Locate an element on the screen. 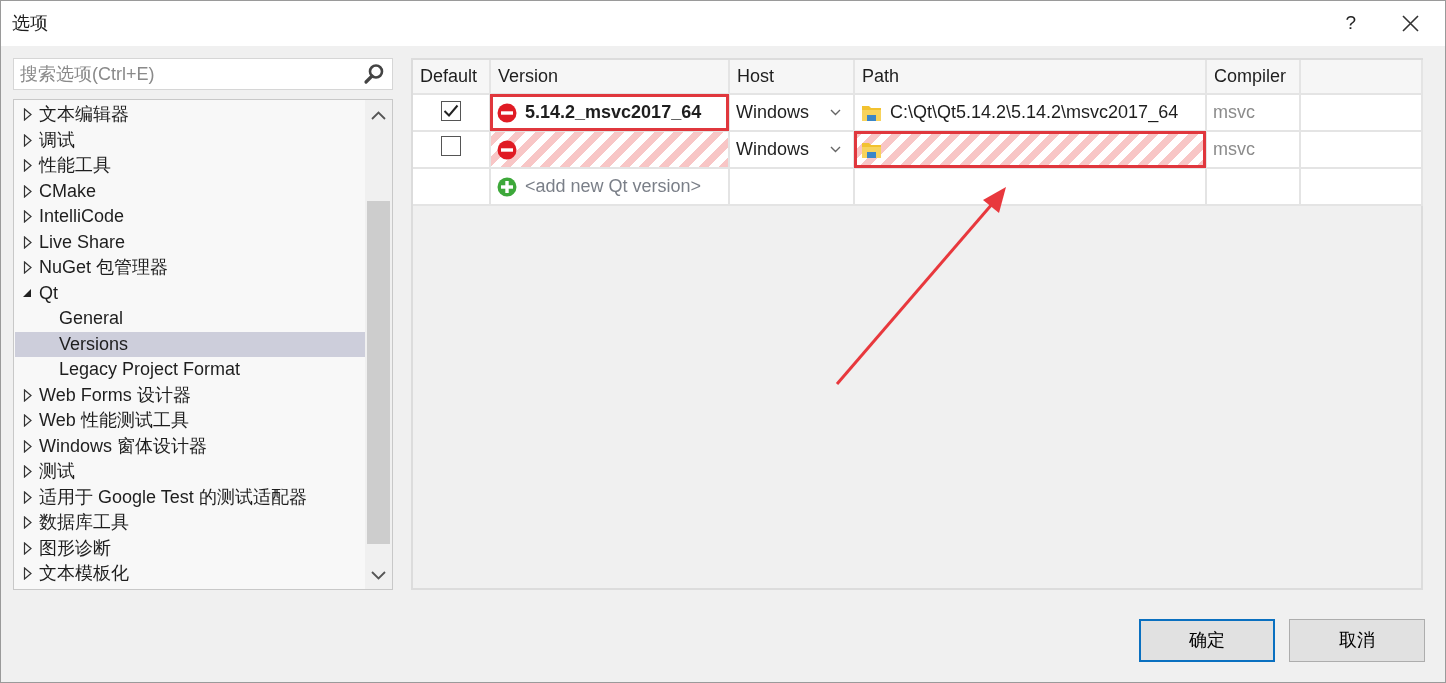 The height and width of the screenshot is (683, 1446). tree-item: Windows 窗体设计器 is located at coordinates (123, 446).